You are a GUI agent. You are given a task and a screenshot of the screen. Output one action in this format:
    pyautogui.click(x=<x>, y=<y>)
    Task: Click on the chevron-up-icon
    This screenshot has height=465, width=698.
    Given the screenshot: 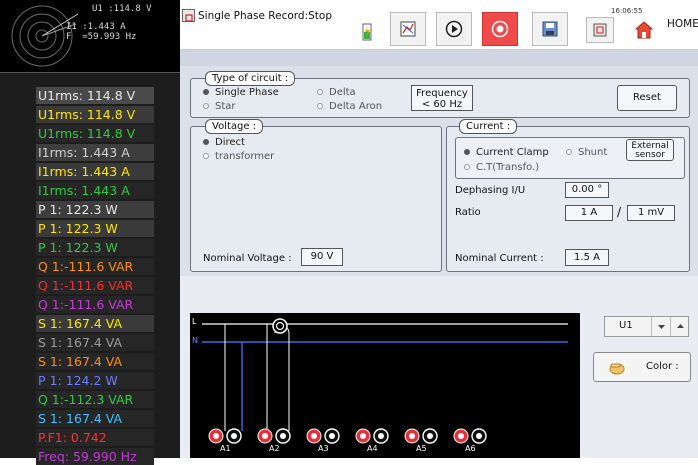 What is the action you would take?
    pyautogui.click(x=680, y=326)
    